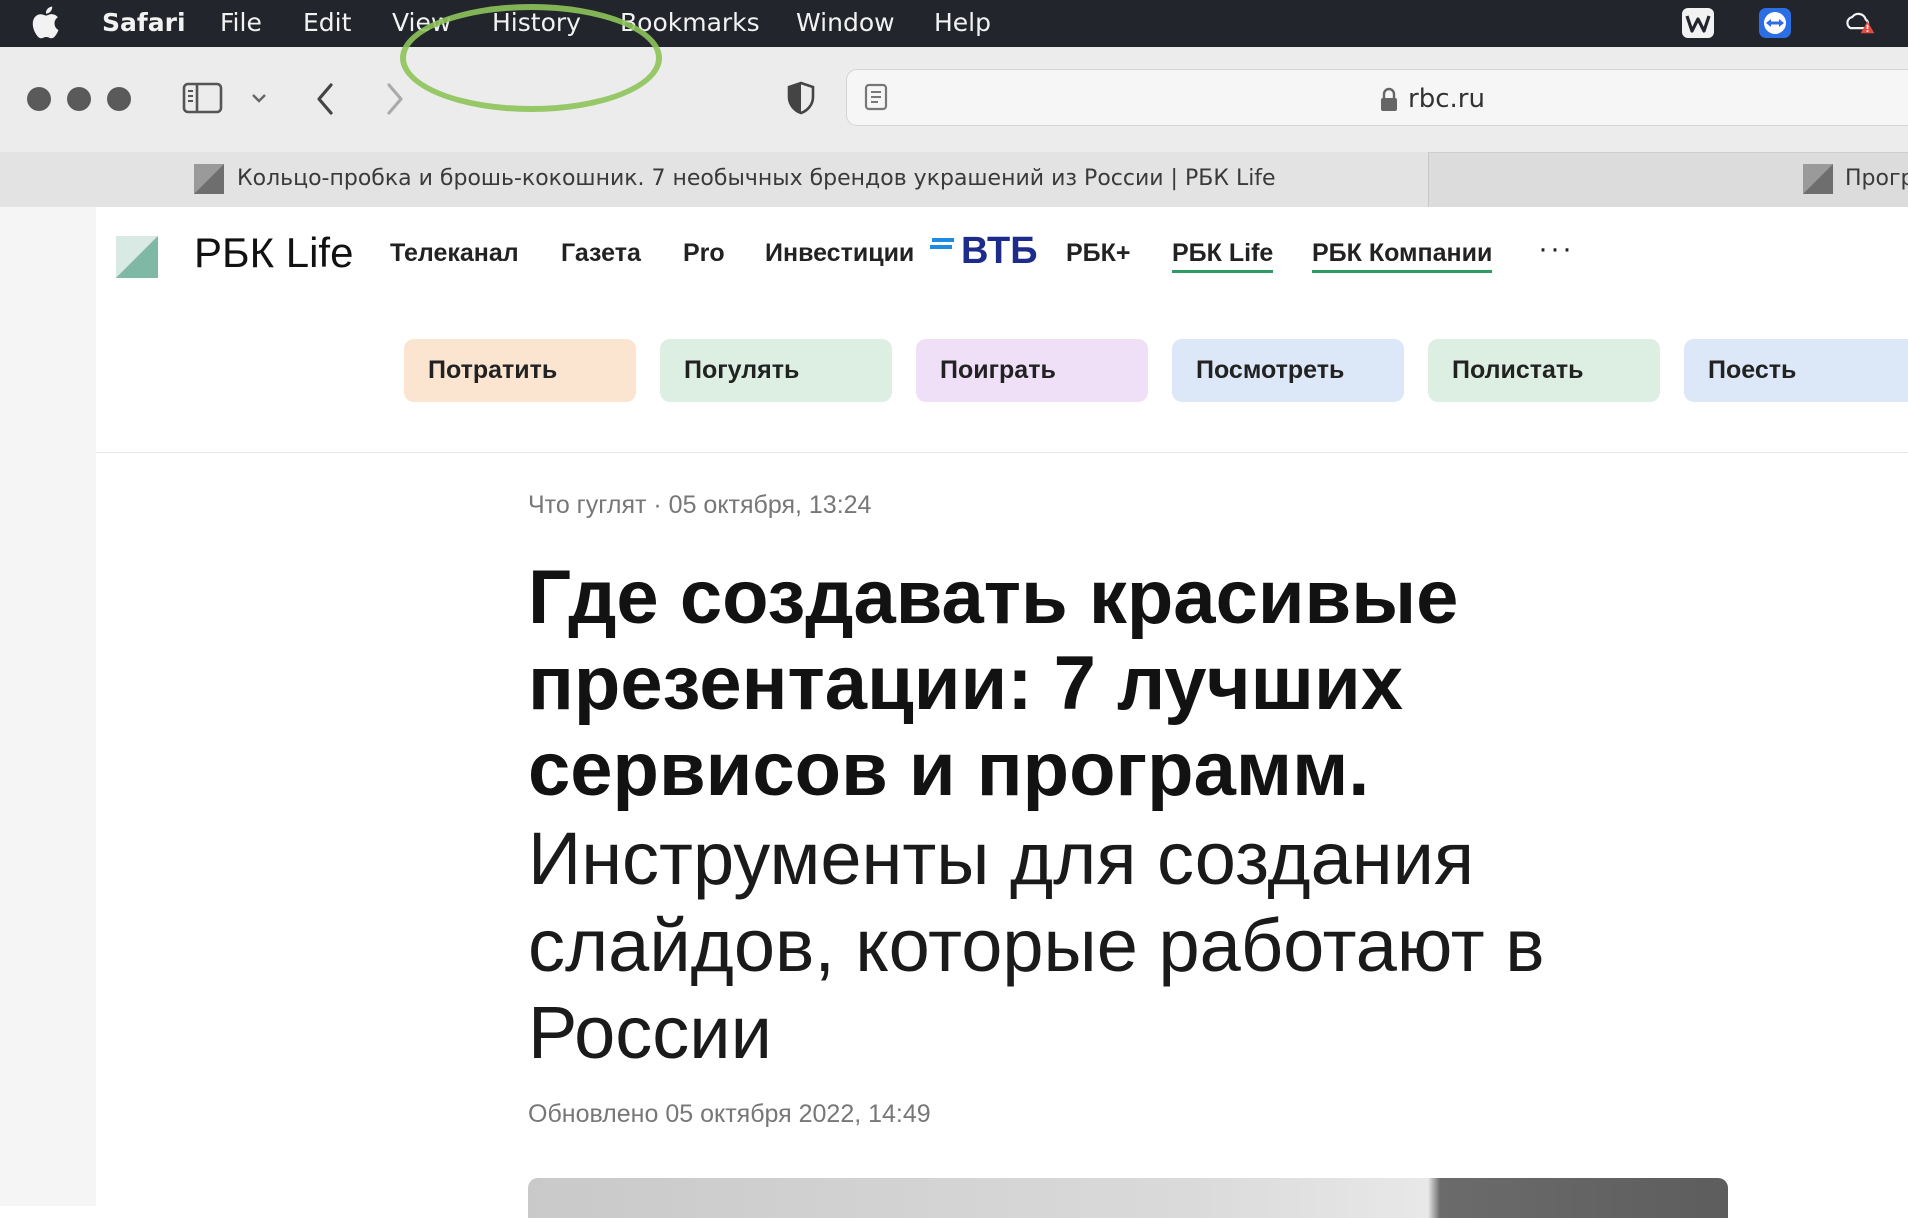 The width and height of the screenshot is (1908, 1218). What do you see at coordinates (273, 253) in the screenshot?
I see `site-logo-text: РБК Life` at bounding box center [273, 253].